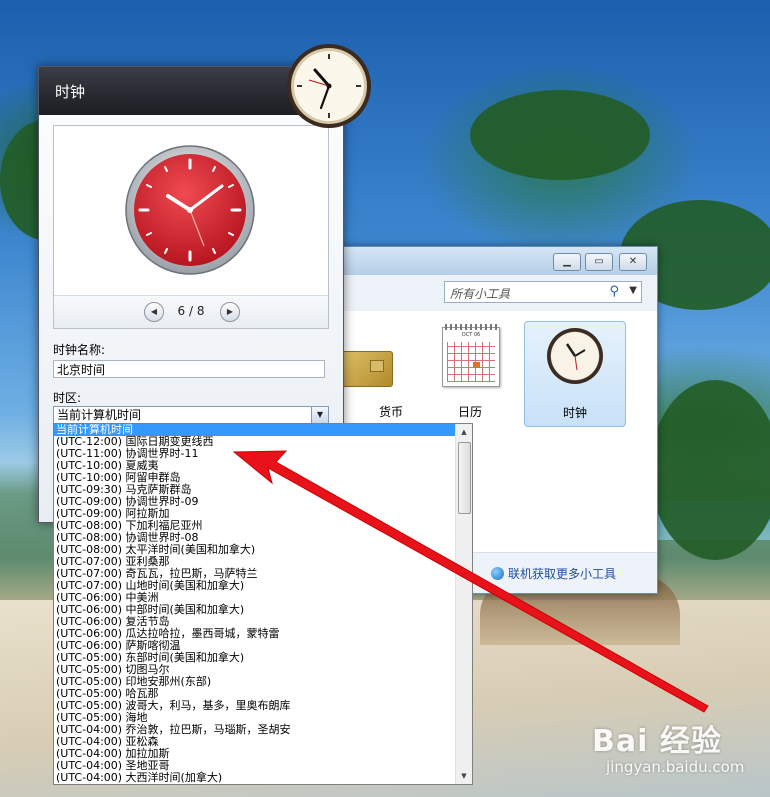 This screenshot has width=770, height=797. What do you see at coordinates (191, 415) in the screenshot?
I see `timezone-select: 当前计算机时间 ▼` at bounding box center [191, 415].